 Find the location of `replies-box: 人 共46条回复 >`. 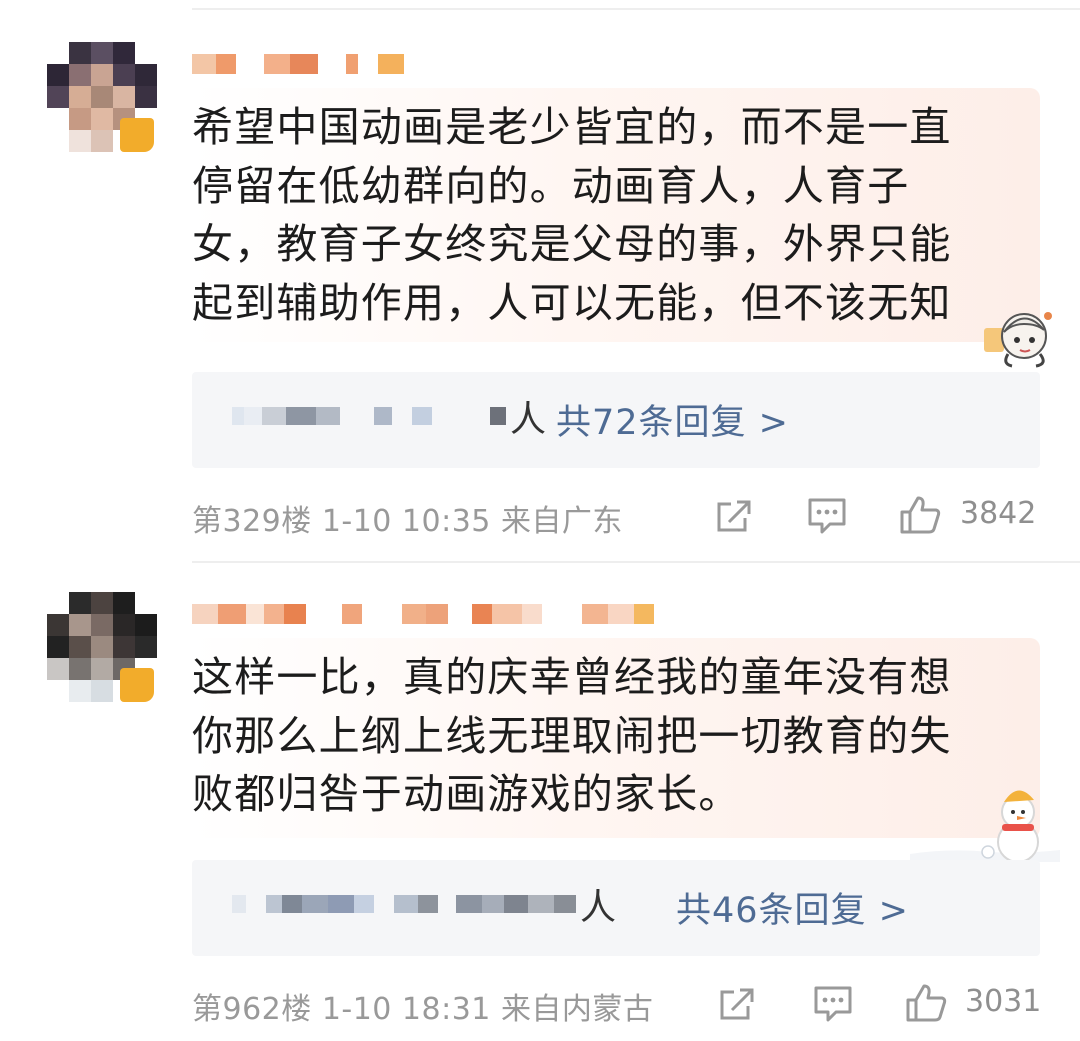

replies-box: 人 共46条回复 > is located at coordinates (616, 908).